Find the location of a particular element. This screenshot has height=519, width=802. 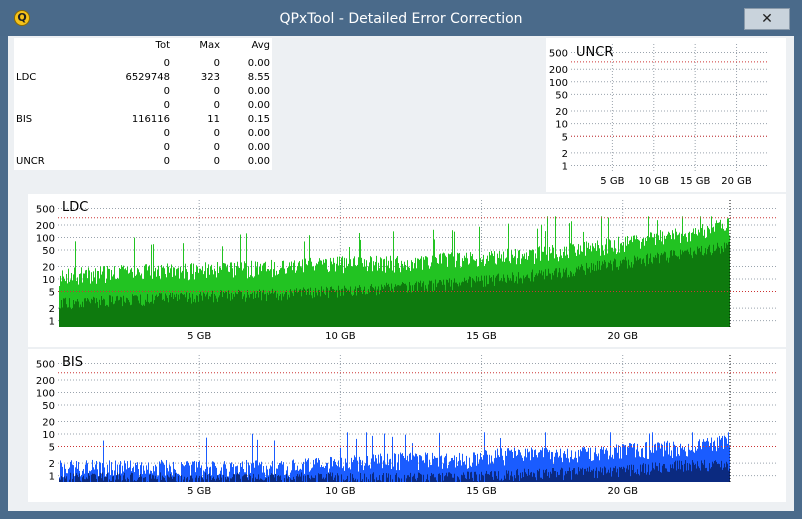

title-bar: Q QPxTool - Detailed Error Correction ✕ is located at coordinates (401, 18).